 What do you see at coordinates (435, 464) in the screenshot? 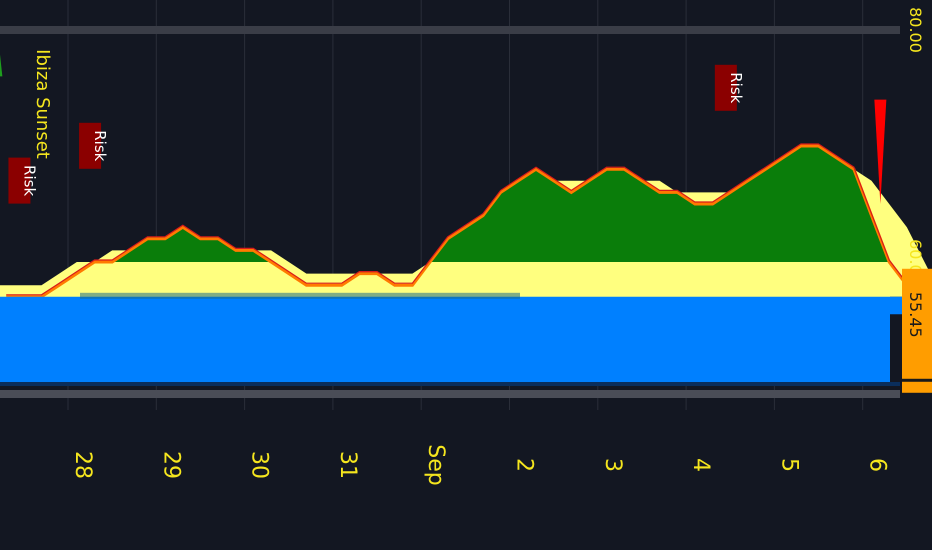
I see `x-tick-label: Sep` at bounding box center [435, 464].